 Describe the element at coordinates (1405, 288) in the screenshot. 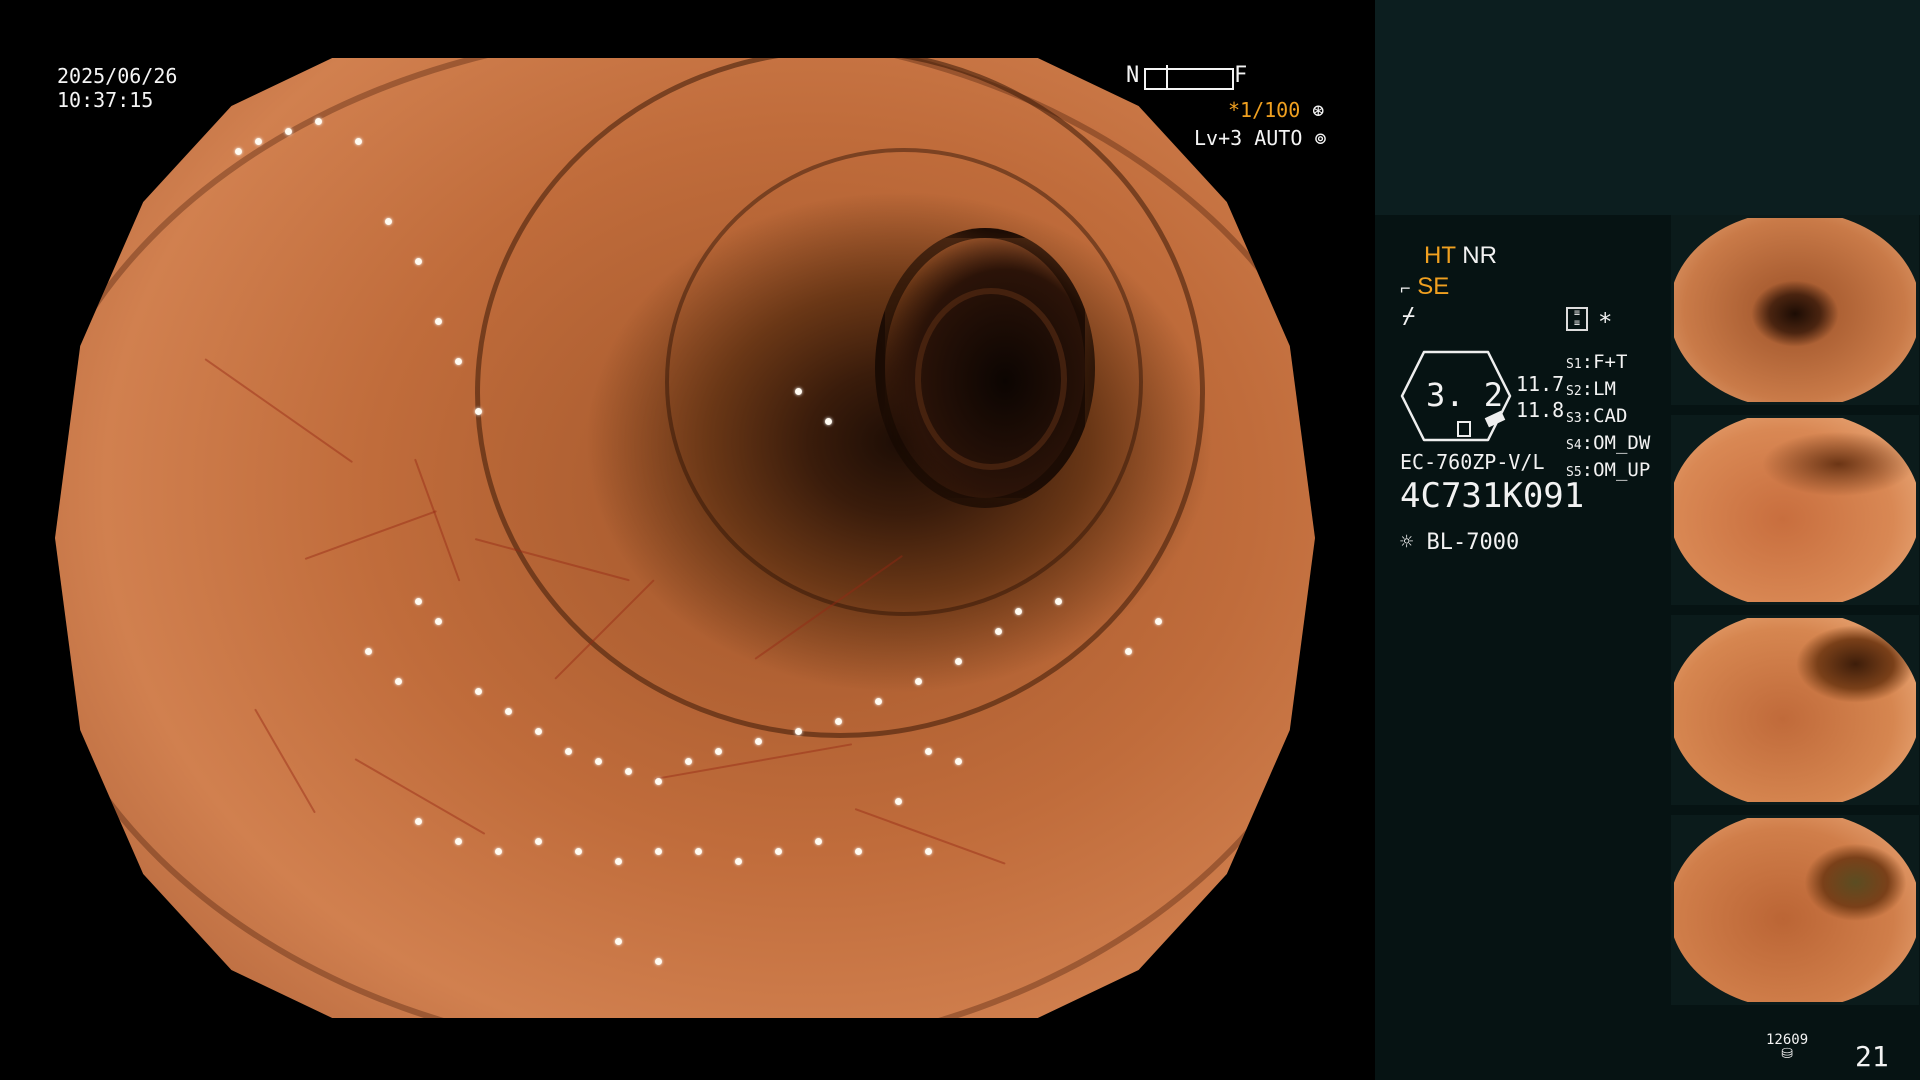

I see `structure-enhance-icon: ⌐` at that location.